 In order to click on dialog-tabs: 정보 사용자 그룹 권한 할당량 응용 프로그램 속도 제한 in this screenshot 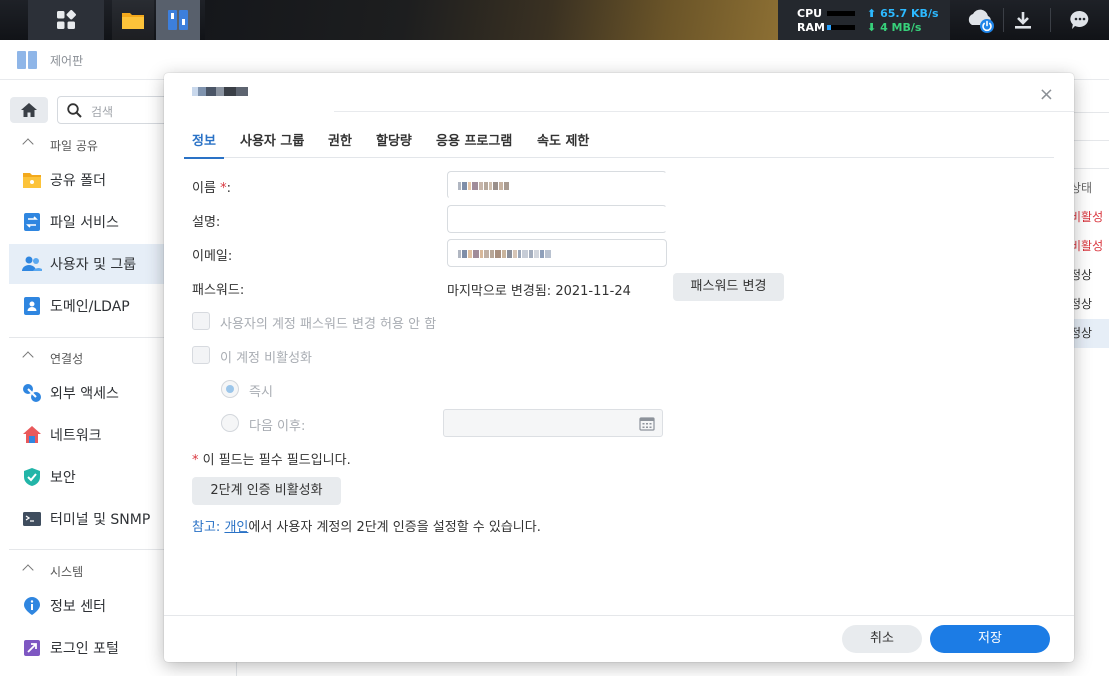, I will do `click(619, 144)`.